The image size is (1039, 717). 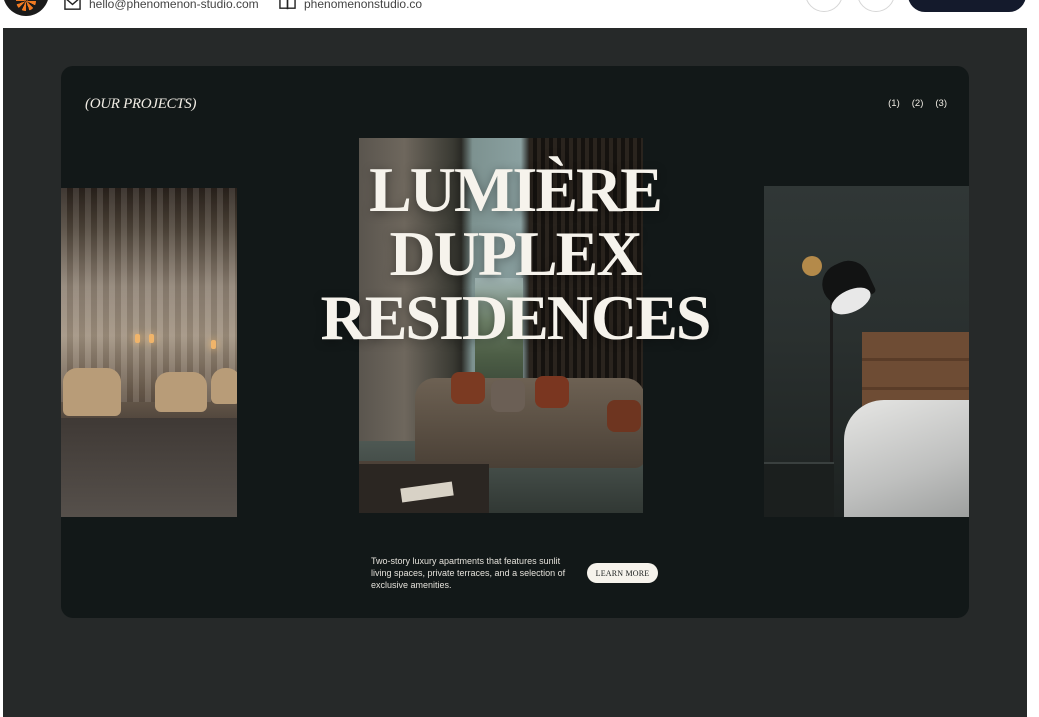 I want to click on lounge-floor, so click(x=149, y=467).